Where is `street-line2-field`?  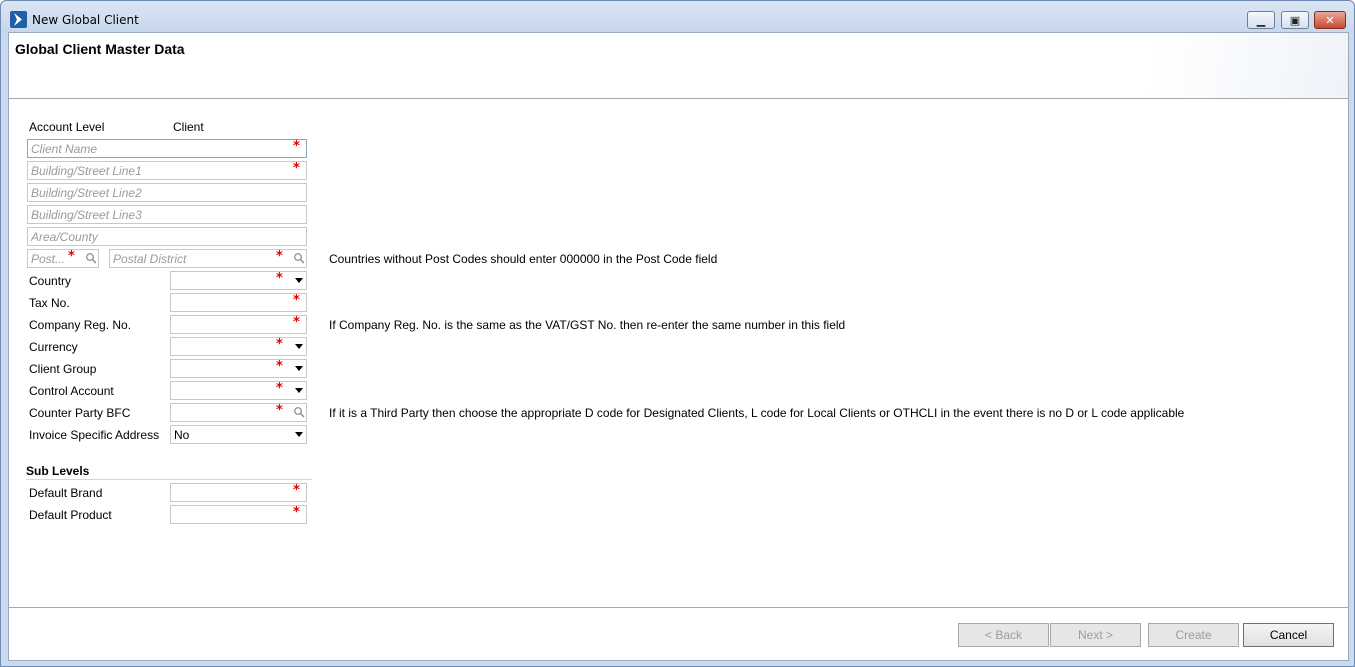
street-line2-field is located at coordinates (167, 192).